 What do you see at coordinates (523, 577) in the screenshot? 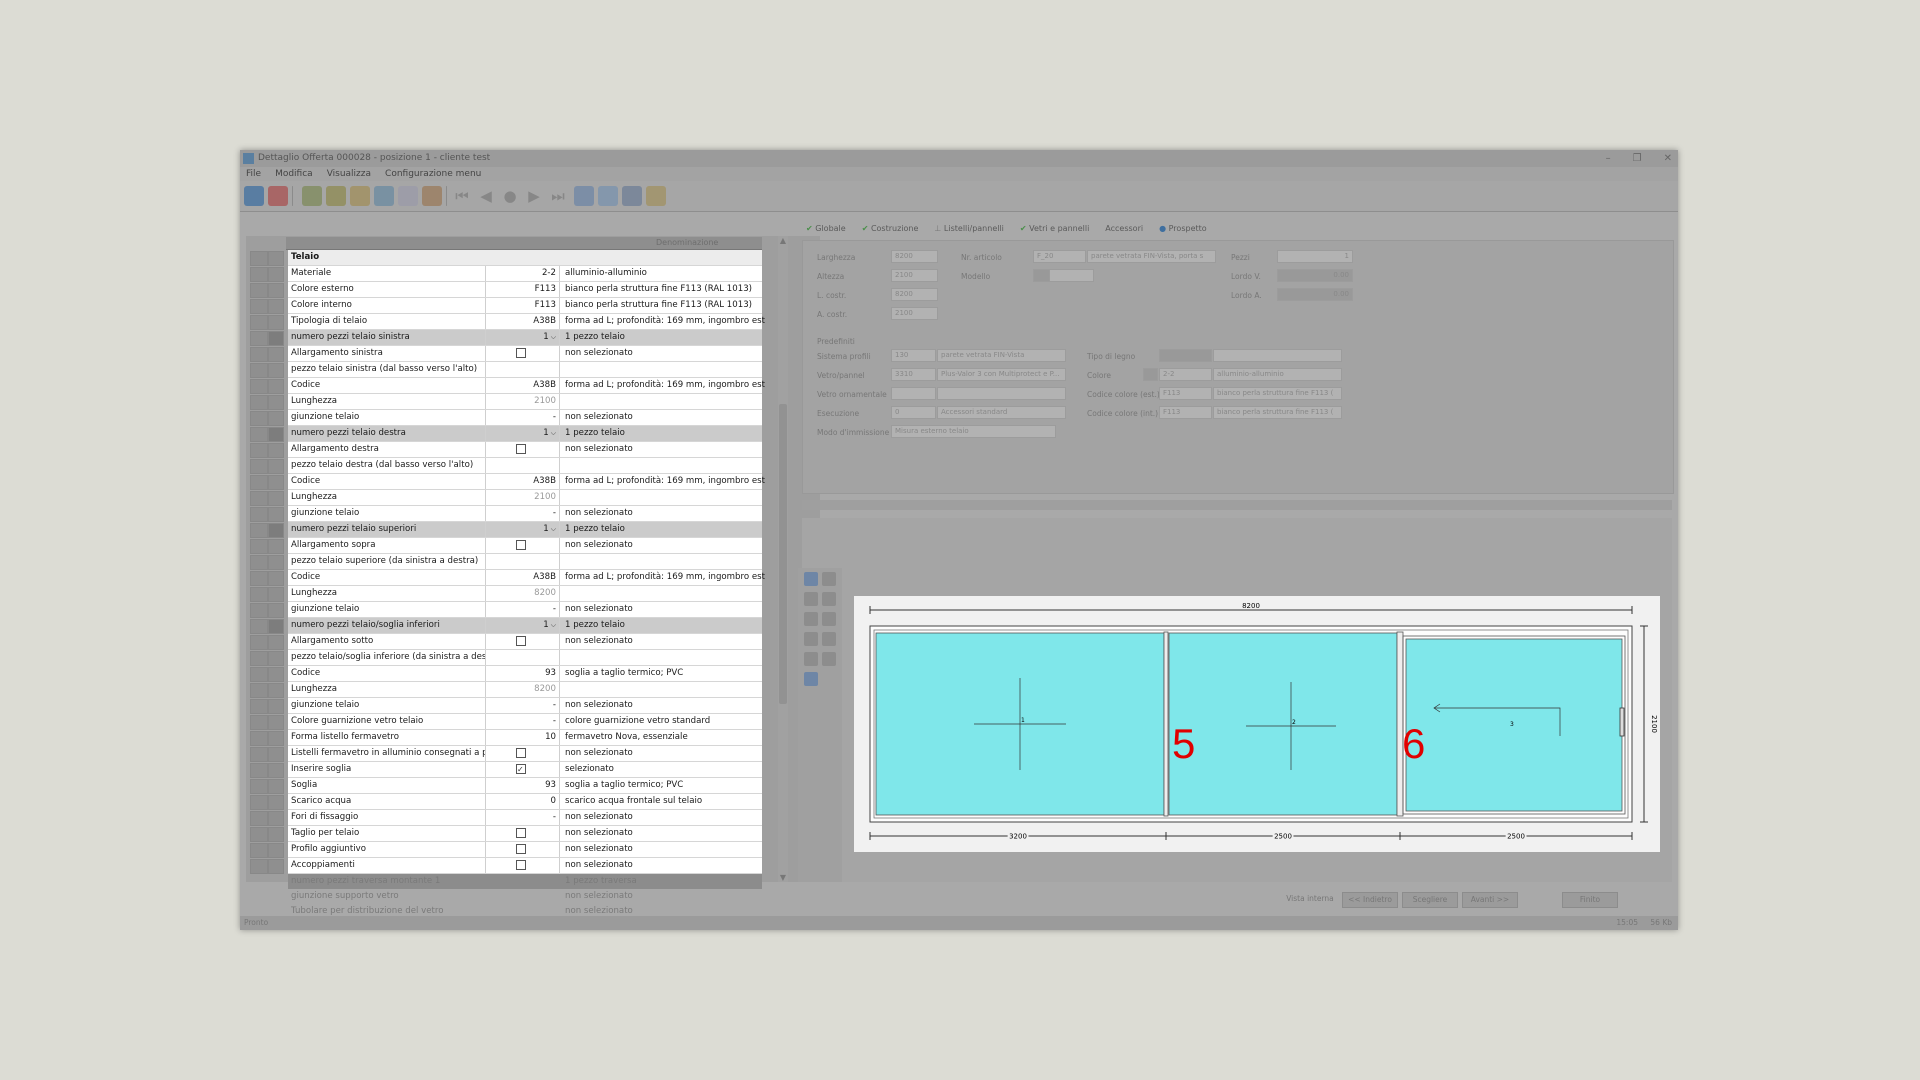
I see `grid-cell-code: A38B` at bounding box center [523, 577].